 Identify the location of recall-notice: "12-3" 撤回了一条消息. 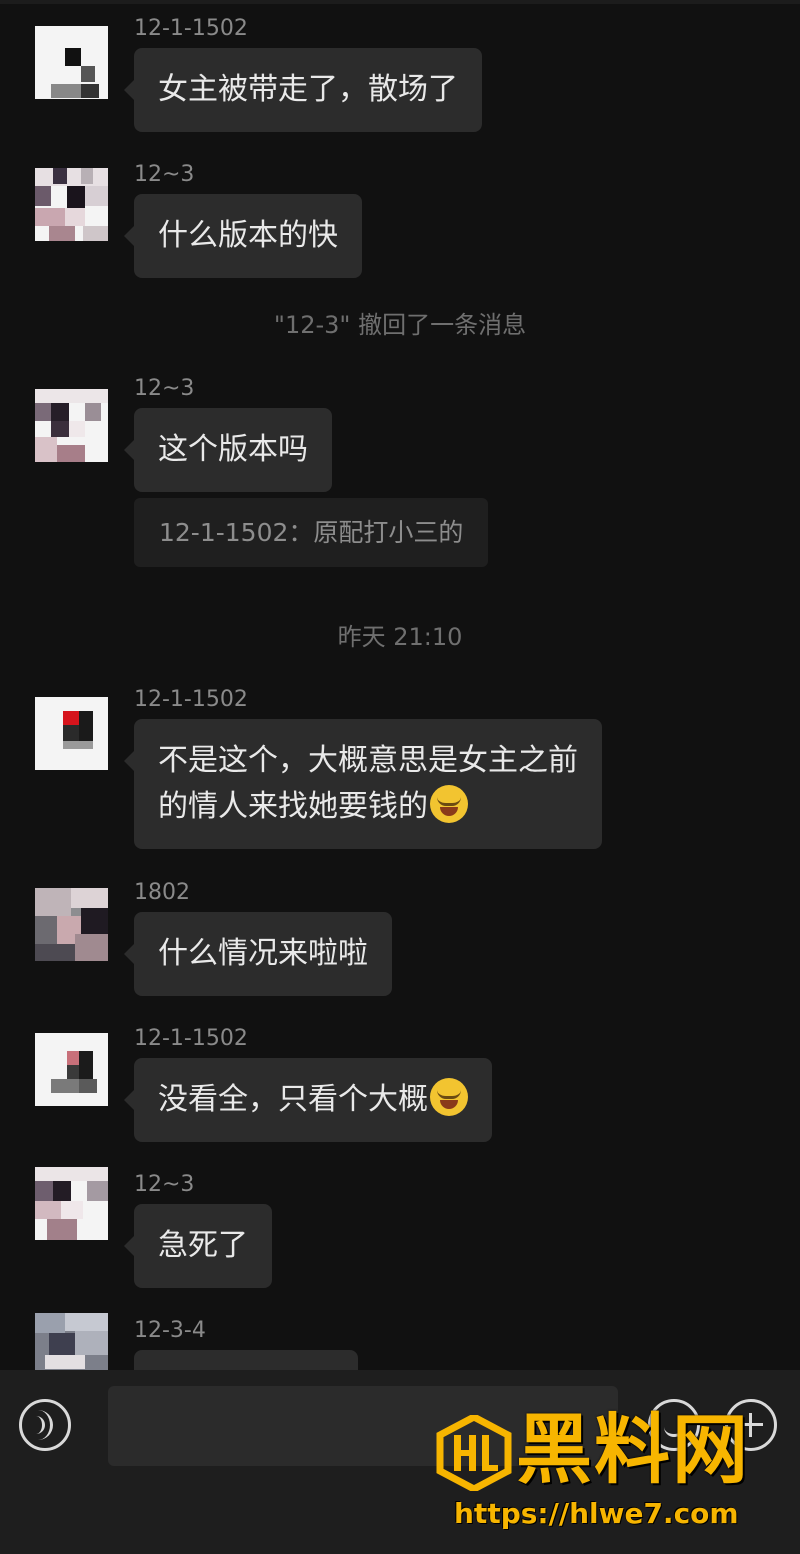
(400, 325).